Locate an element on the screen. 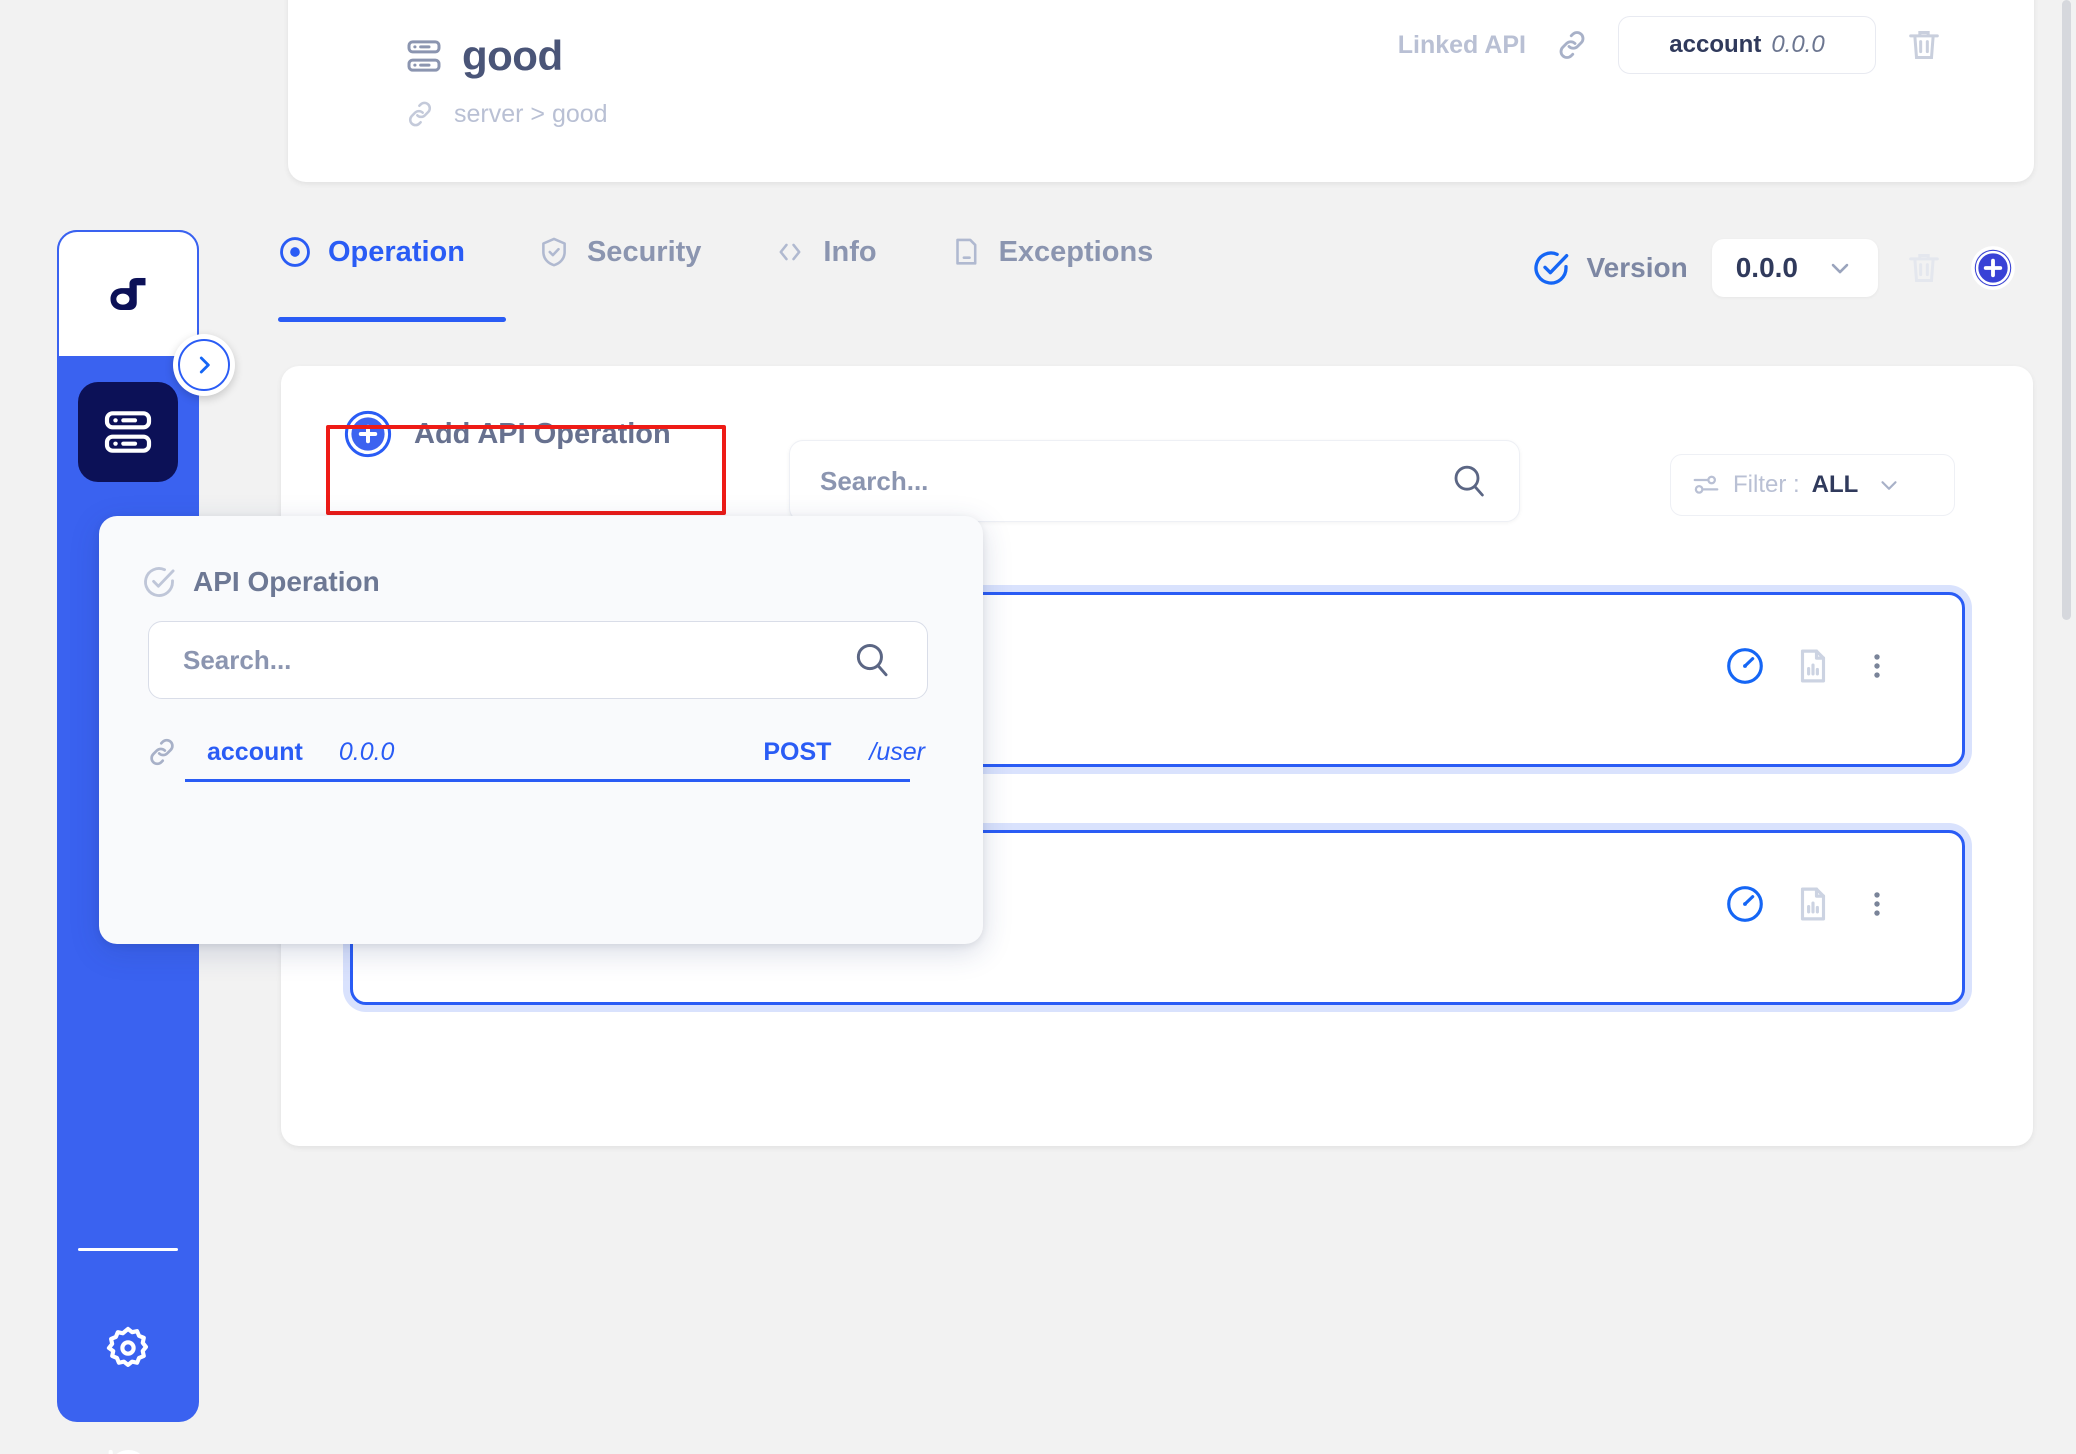 The width and height of the screenshot is (2076, 1454). version-group: Version 0.0.0 is located at coordinates (1773, 268).